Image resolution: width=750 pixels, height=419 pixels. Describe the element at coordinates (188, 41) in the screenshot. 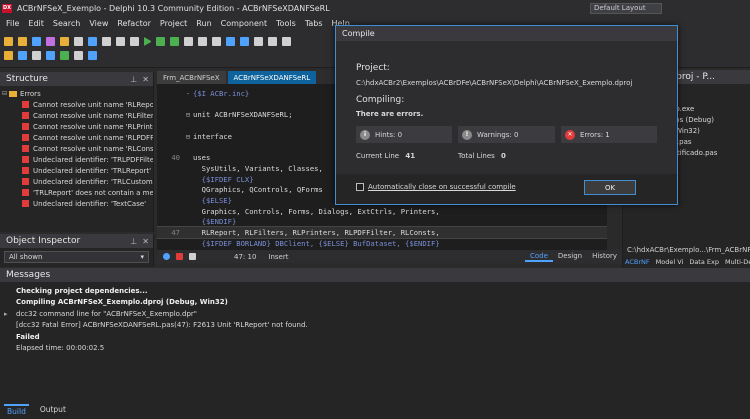

I see `pause-icon` at that location.